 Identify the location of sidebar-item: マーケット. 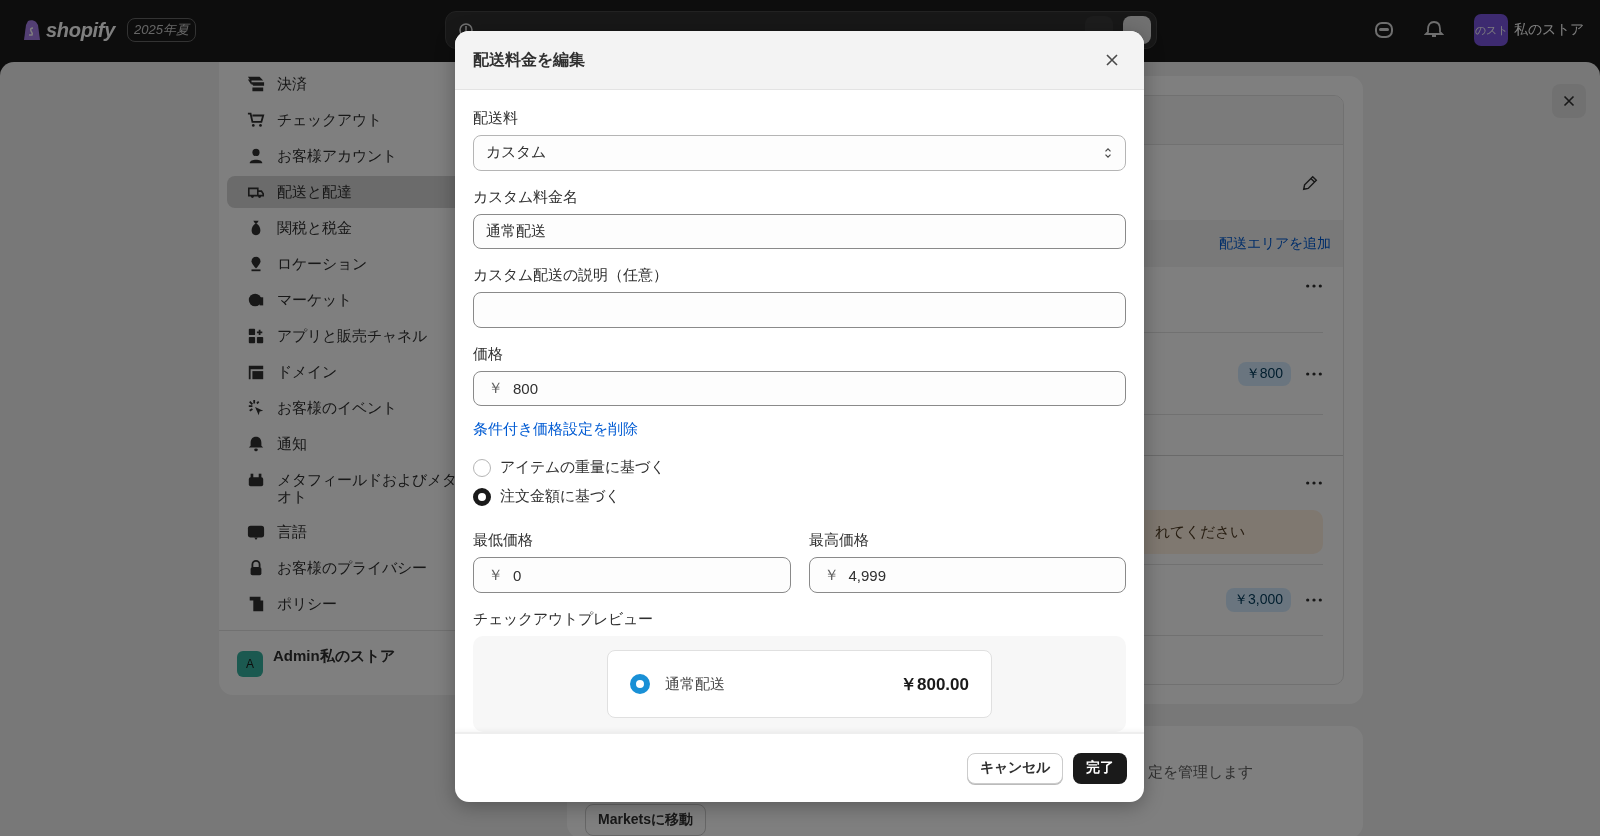
(350, 300).